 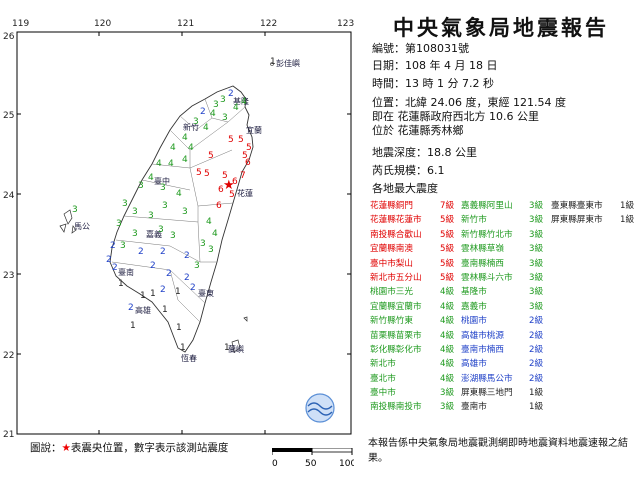 What do you see at coordinates (424, 153) in the screenshot?
I see `report-depth-line: 地震深度：18.8 公里` at bounding box center [424, 153].